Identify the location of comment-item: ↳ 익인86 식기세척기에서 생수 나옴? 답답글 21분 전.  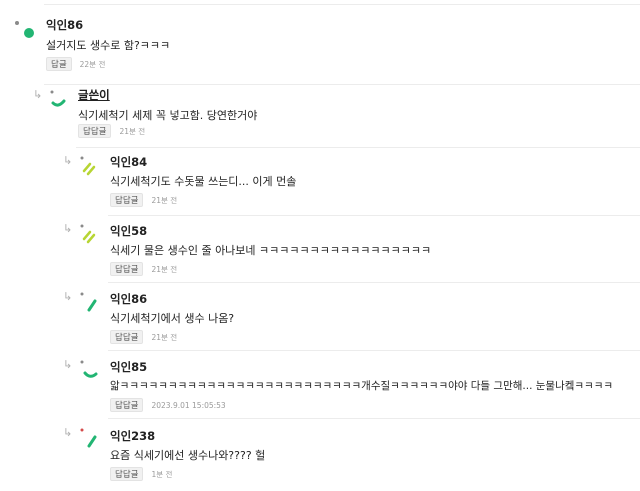
(320, 317).